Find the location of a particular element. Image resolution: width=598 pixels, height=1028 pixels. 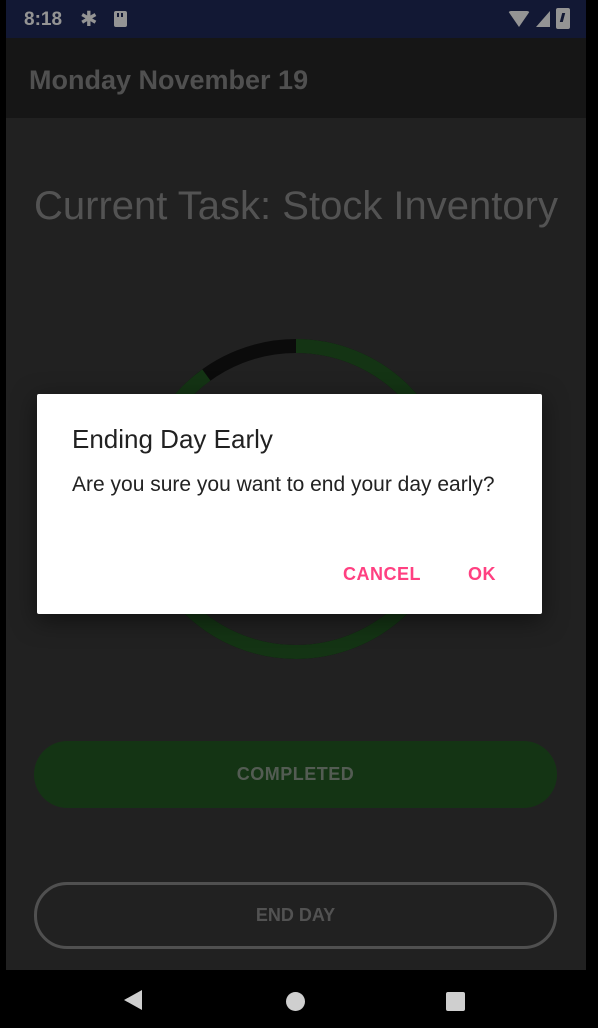

navigation-bar is located at coordinates (299, 999).